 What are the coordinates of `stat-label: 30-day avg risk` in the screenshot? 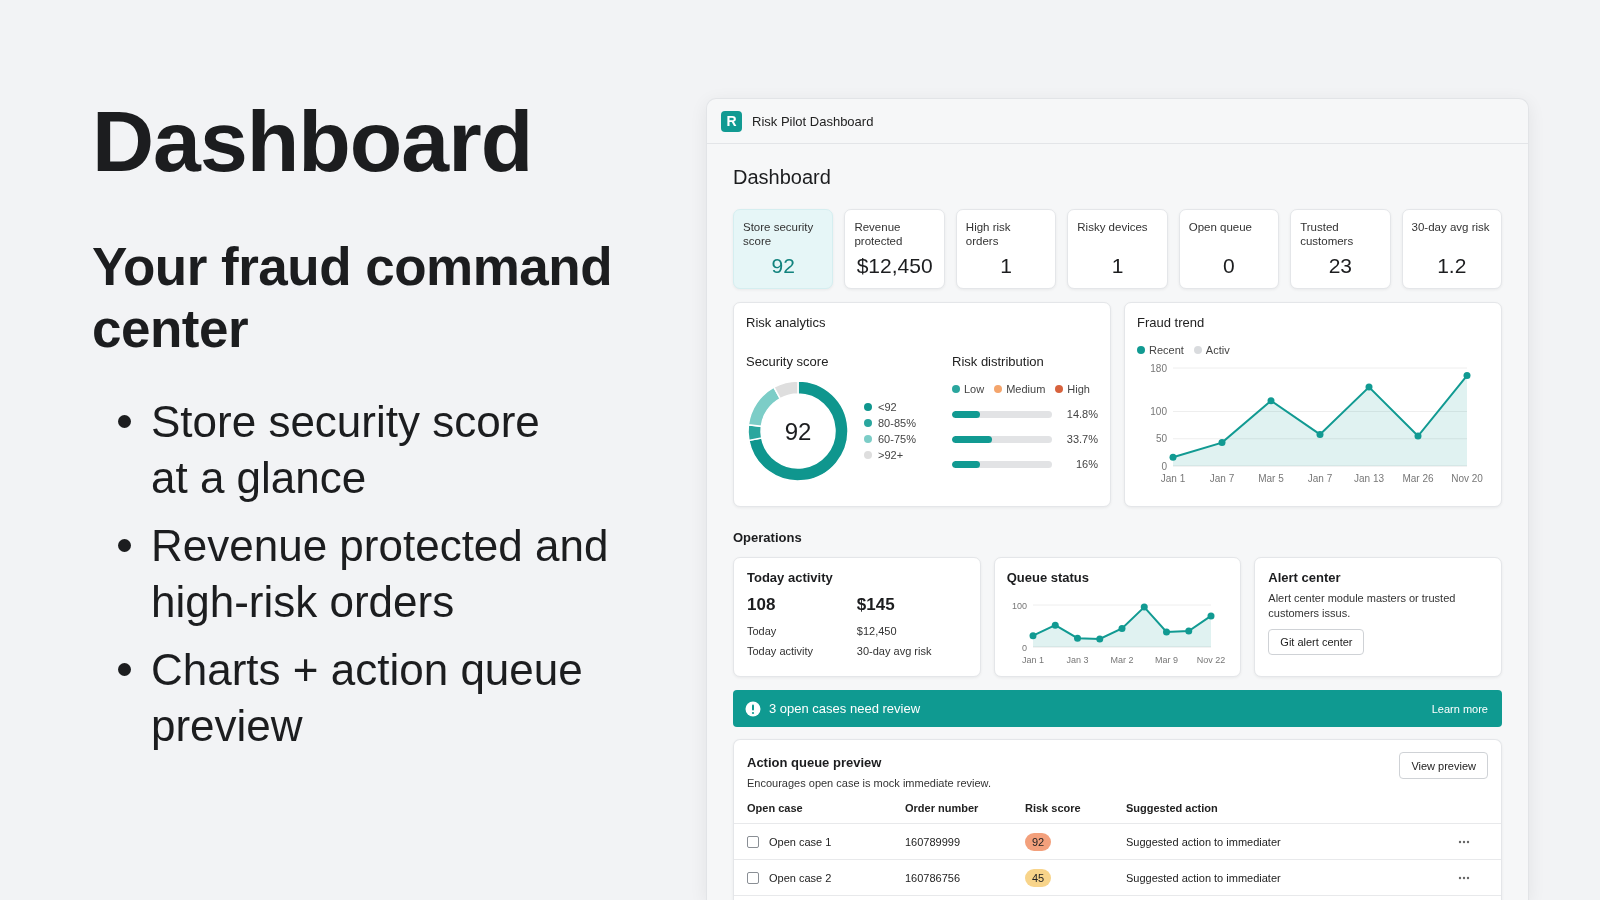 It's located at (894, 651).